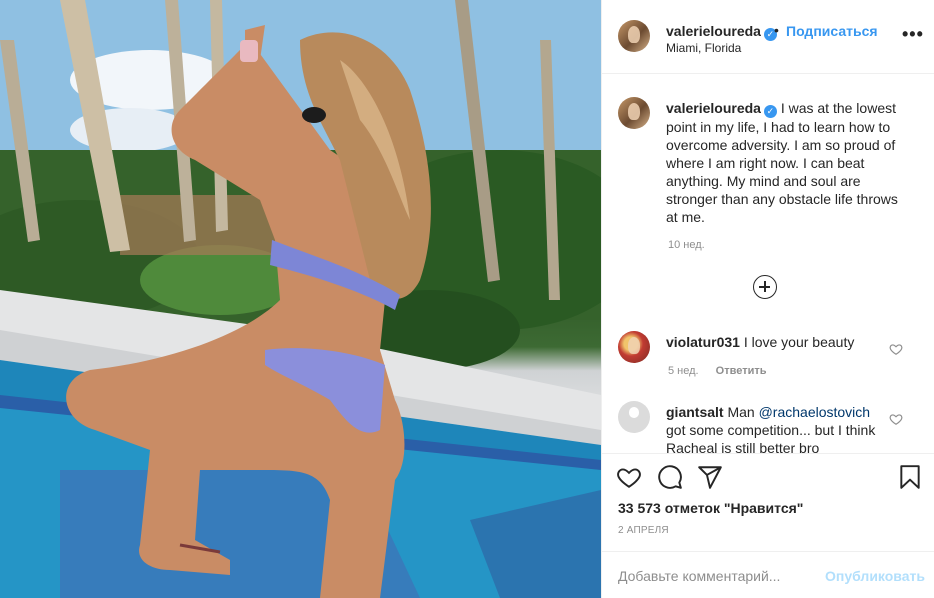  I want to click on reply-button: Ответить, so click(741, 371).